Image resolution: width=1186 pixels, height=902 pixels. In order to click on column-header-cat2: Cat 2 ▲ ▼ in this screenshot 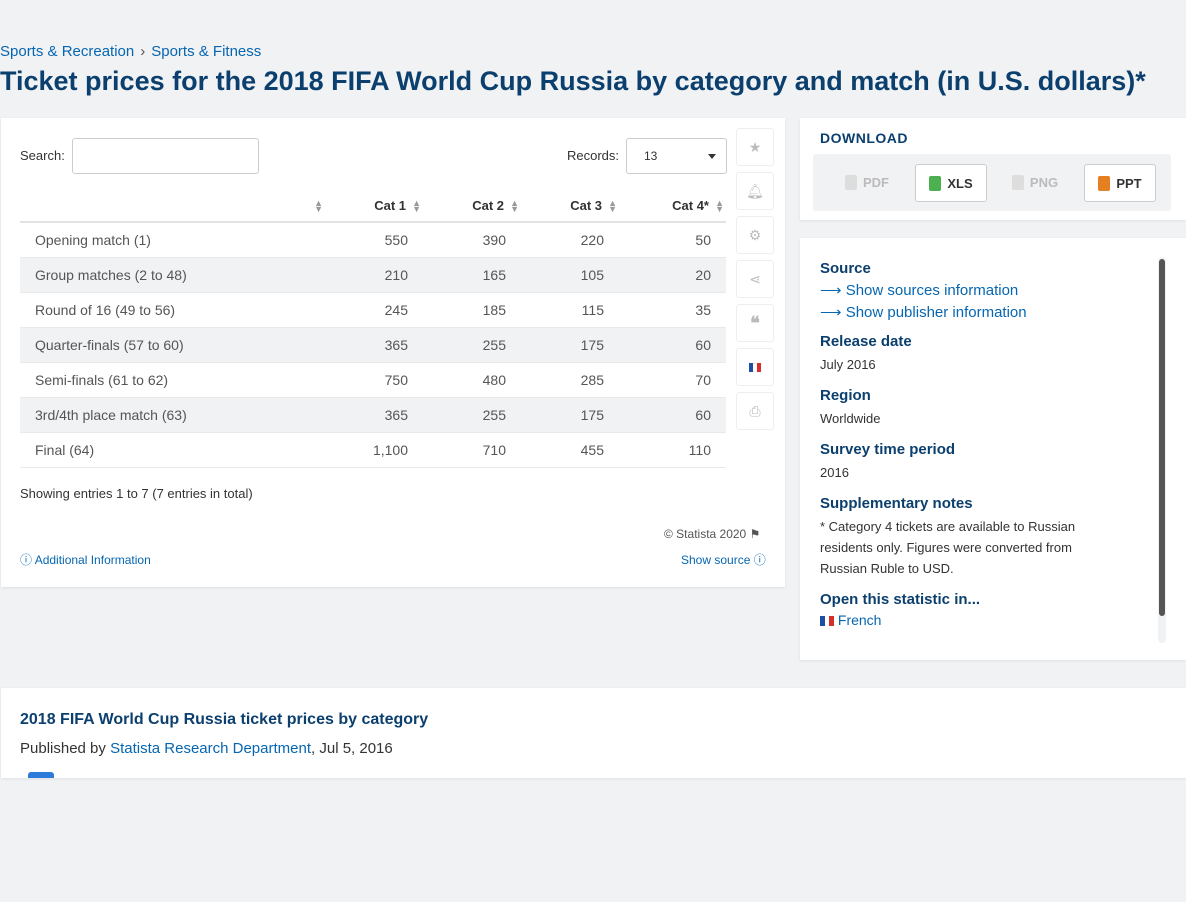, I will do `click(472, 206)`.